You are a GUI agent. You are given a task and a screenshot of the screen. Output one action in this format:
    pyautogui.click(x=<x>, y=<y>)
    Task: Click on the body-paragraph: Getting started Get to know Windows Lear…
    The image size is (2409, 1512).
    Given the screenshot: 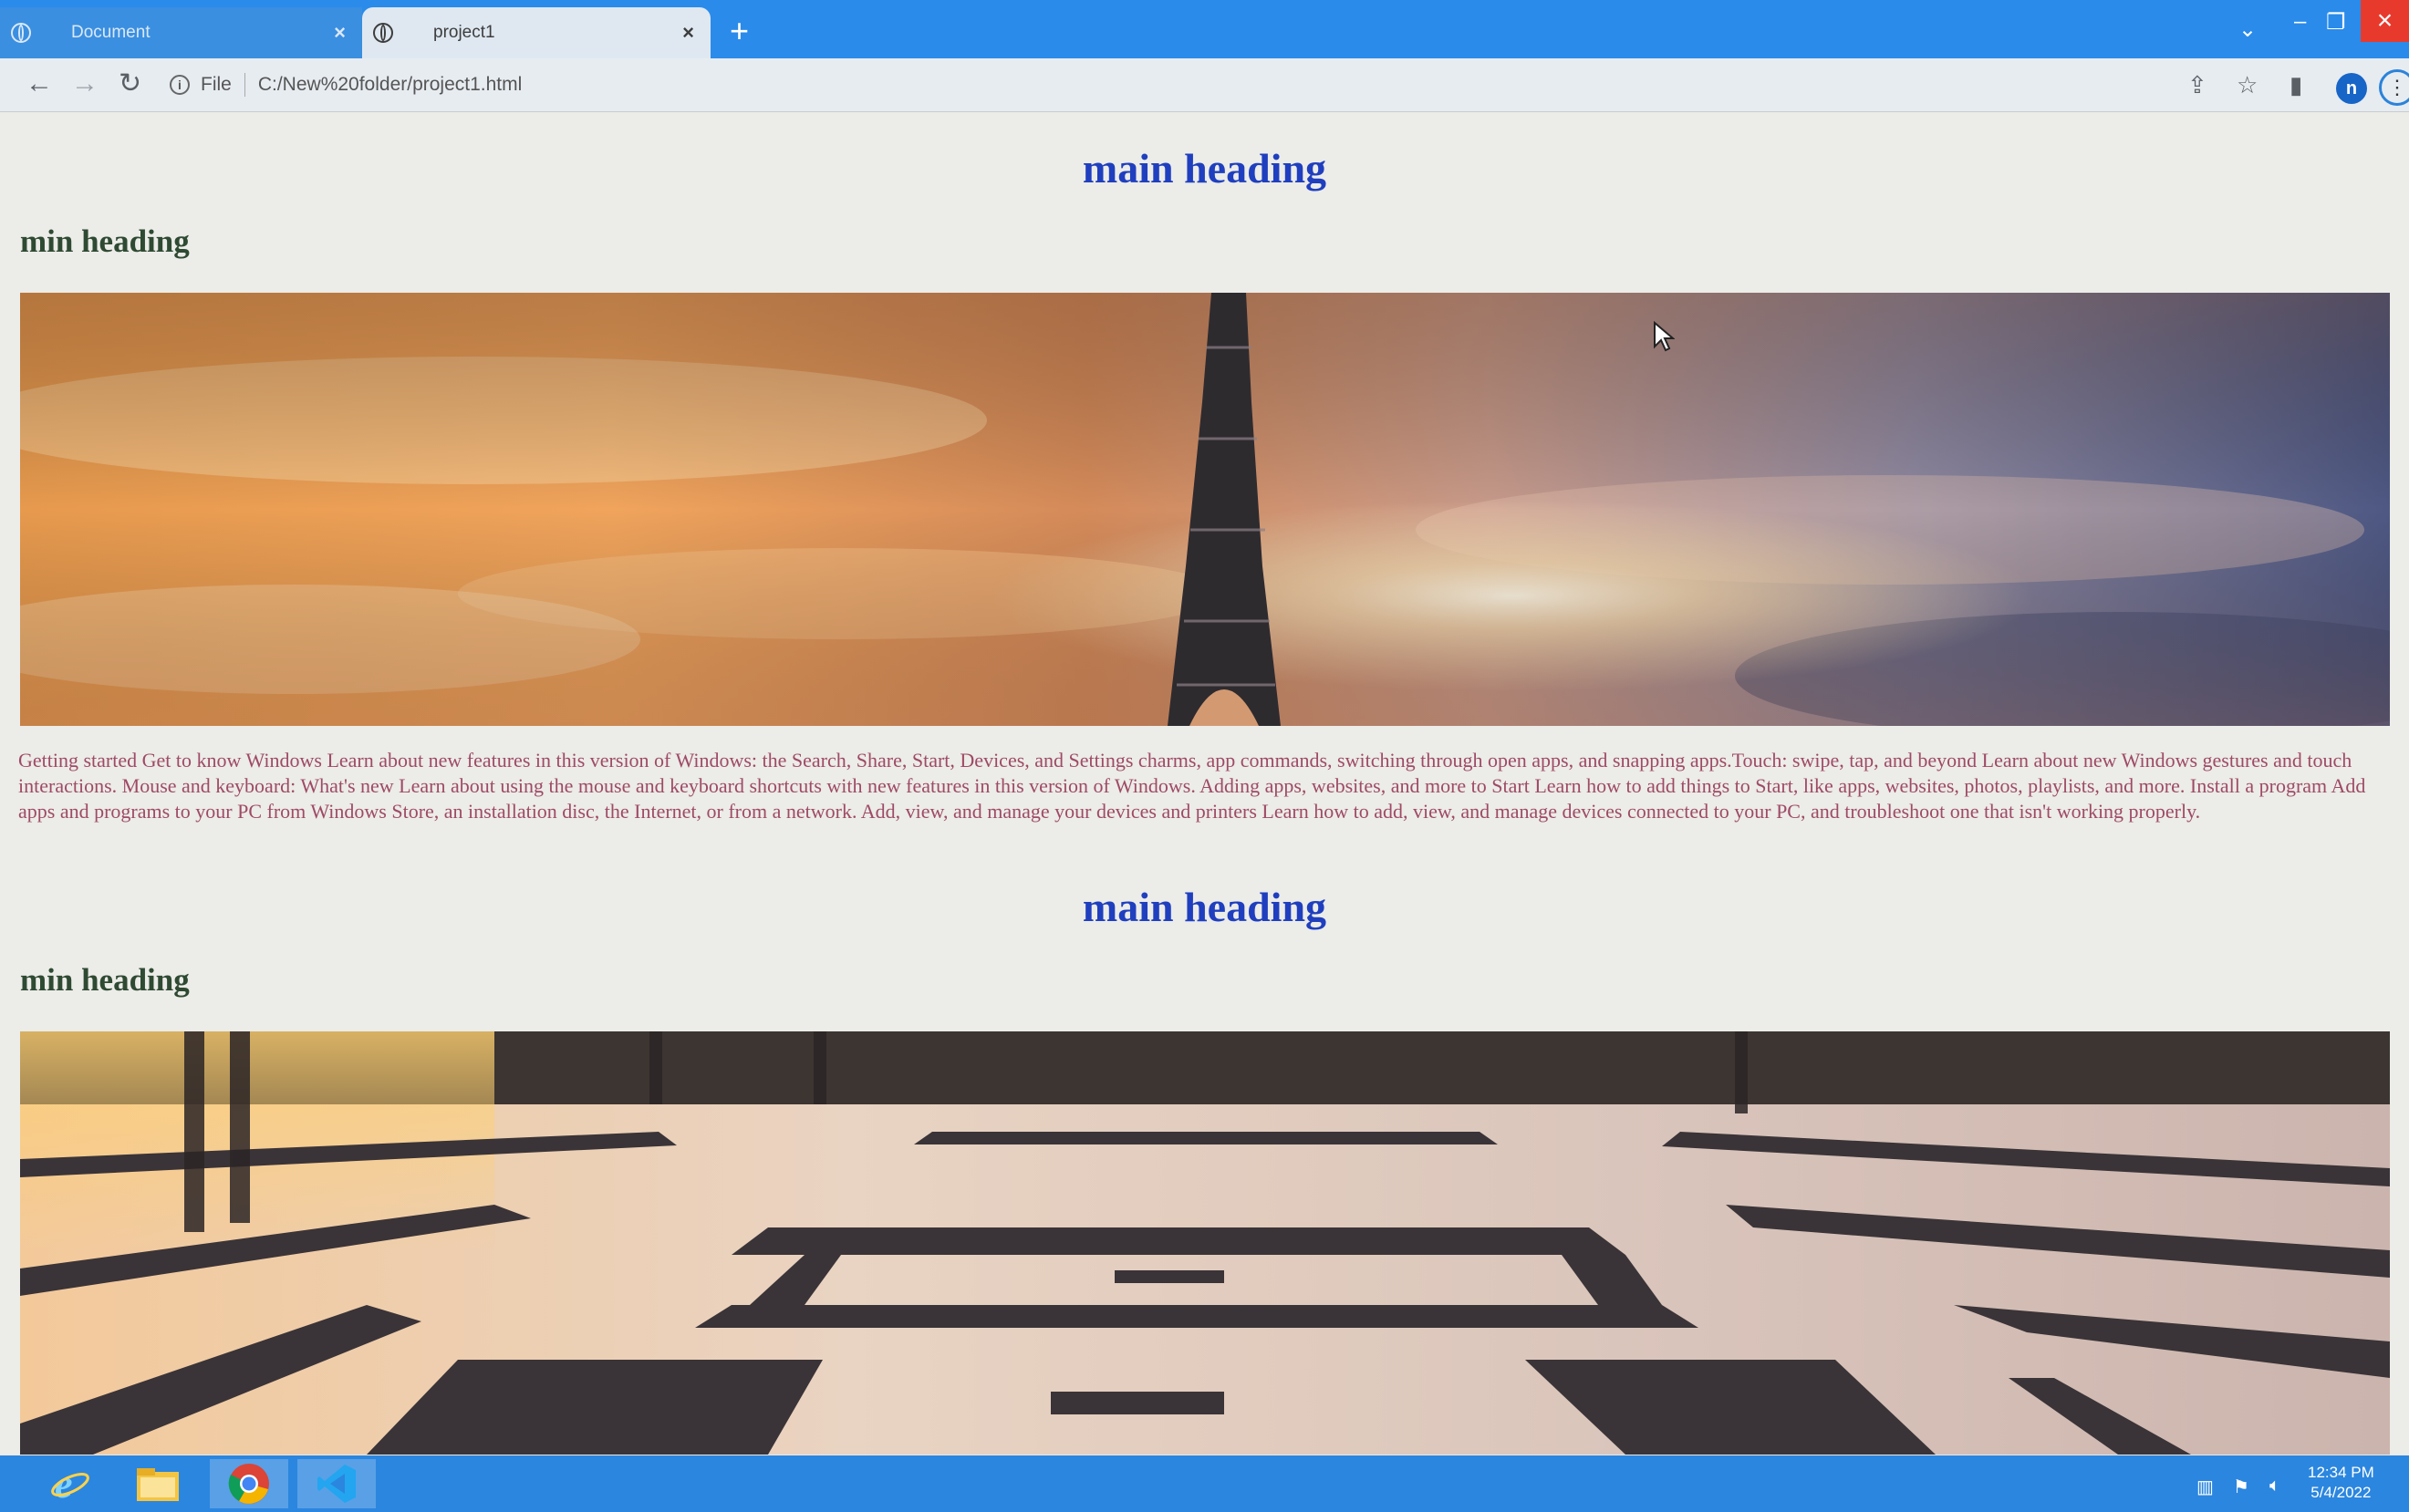 What is the action you would take?
    pyautogui.click(x=1192, y=786)
    